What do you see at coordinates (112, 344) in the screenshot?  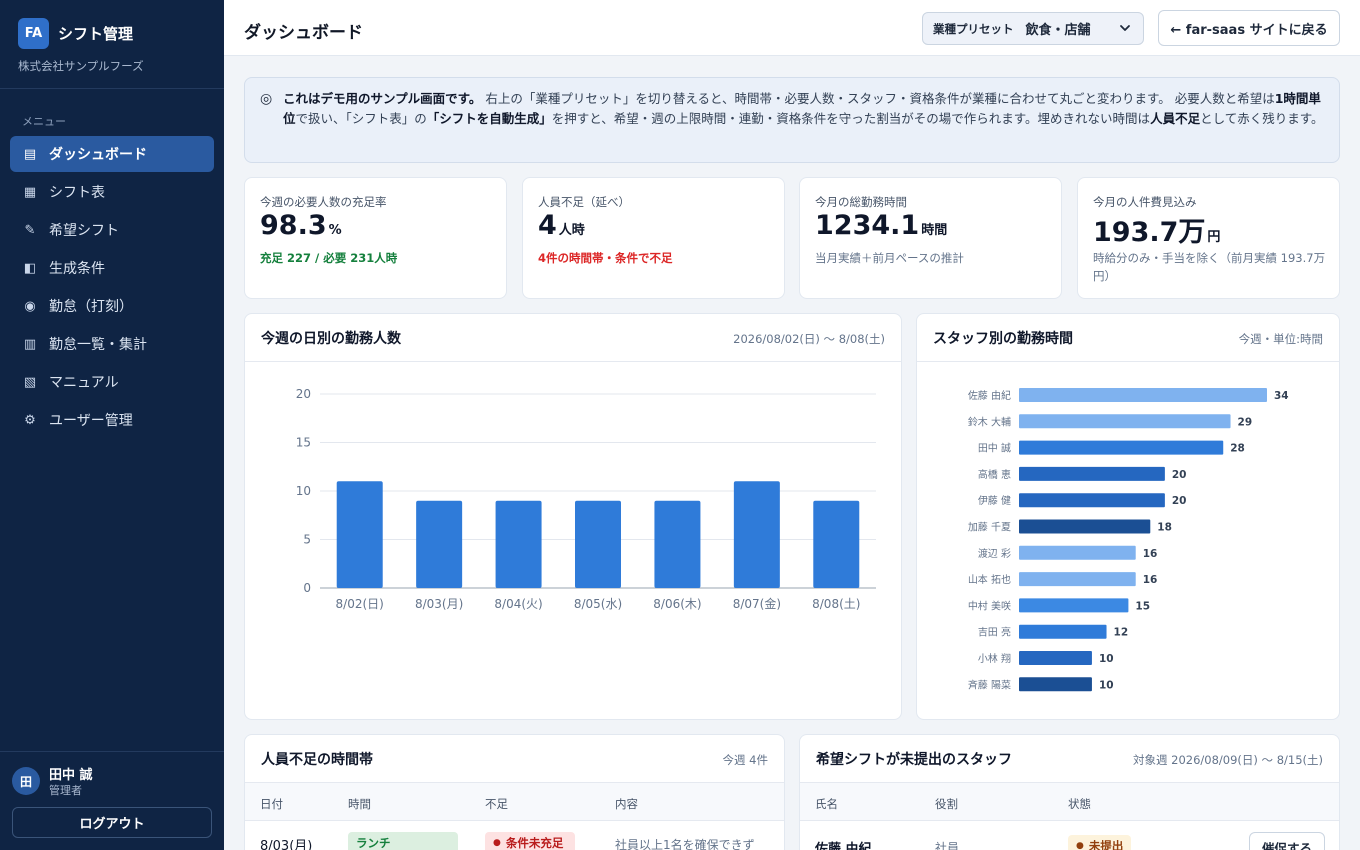 I see `sidebar-item-attendance-list: ▥ 勤怠一覧・集計` at bounding box center [112, 344].